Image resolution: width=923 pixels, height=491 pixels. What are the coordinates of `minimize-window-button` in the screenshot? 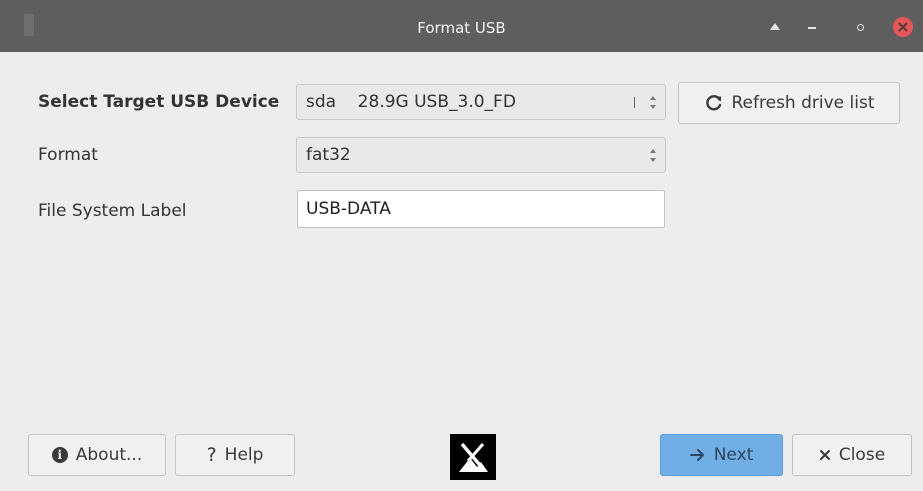 It's located at (812, 27).